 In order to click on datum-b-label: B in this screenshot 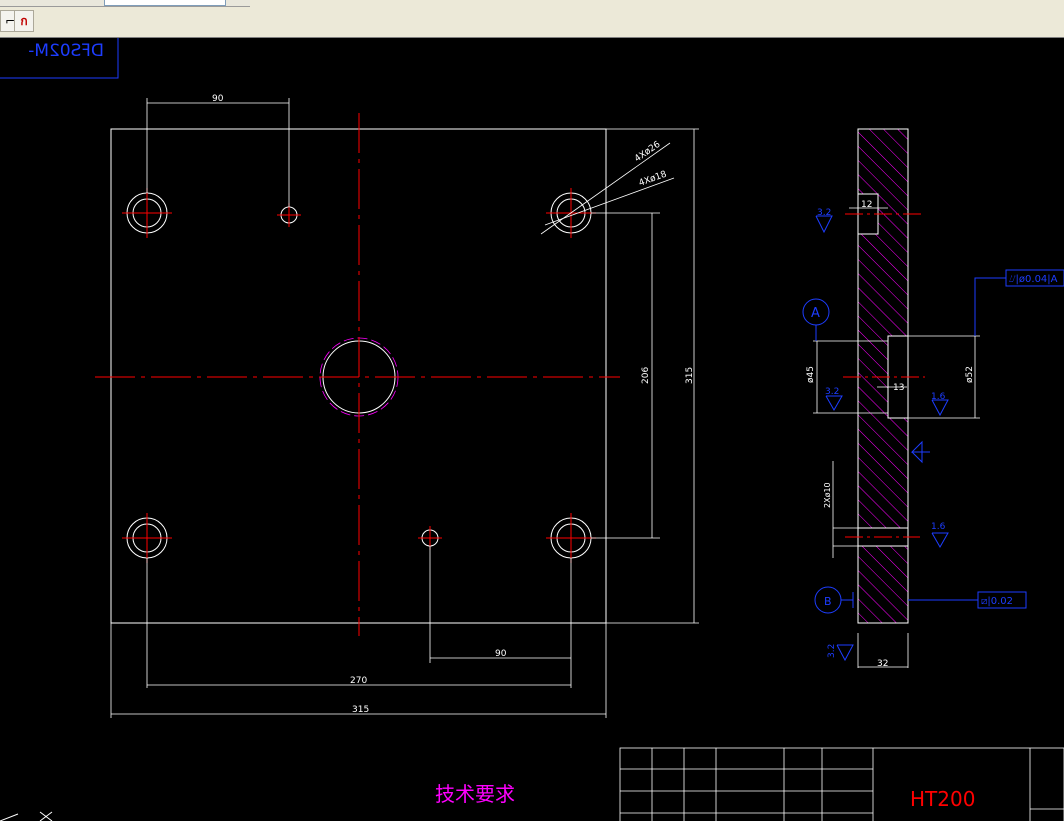, I will do `click(828, 601)`.